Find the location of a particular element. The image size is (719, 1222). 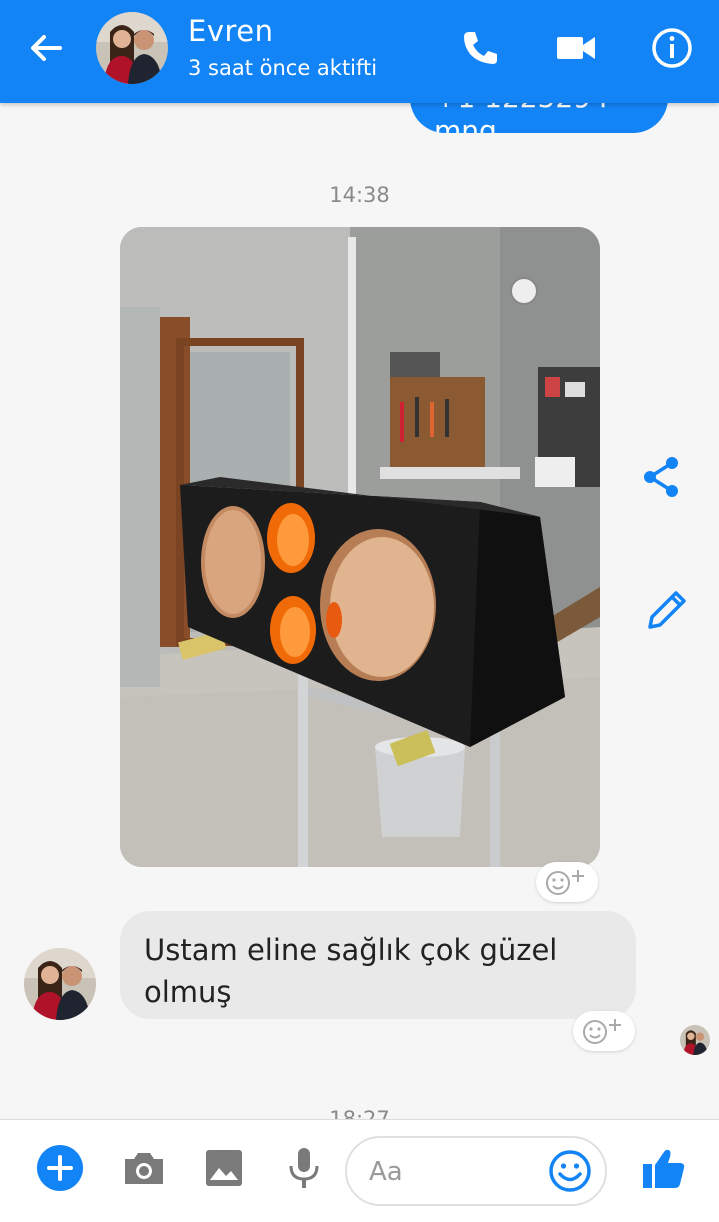

timestamp: 14:38 is located at coordinates (359, 195).